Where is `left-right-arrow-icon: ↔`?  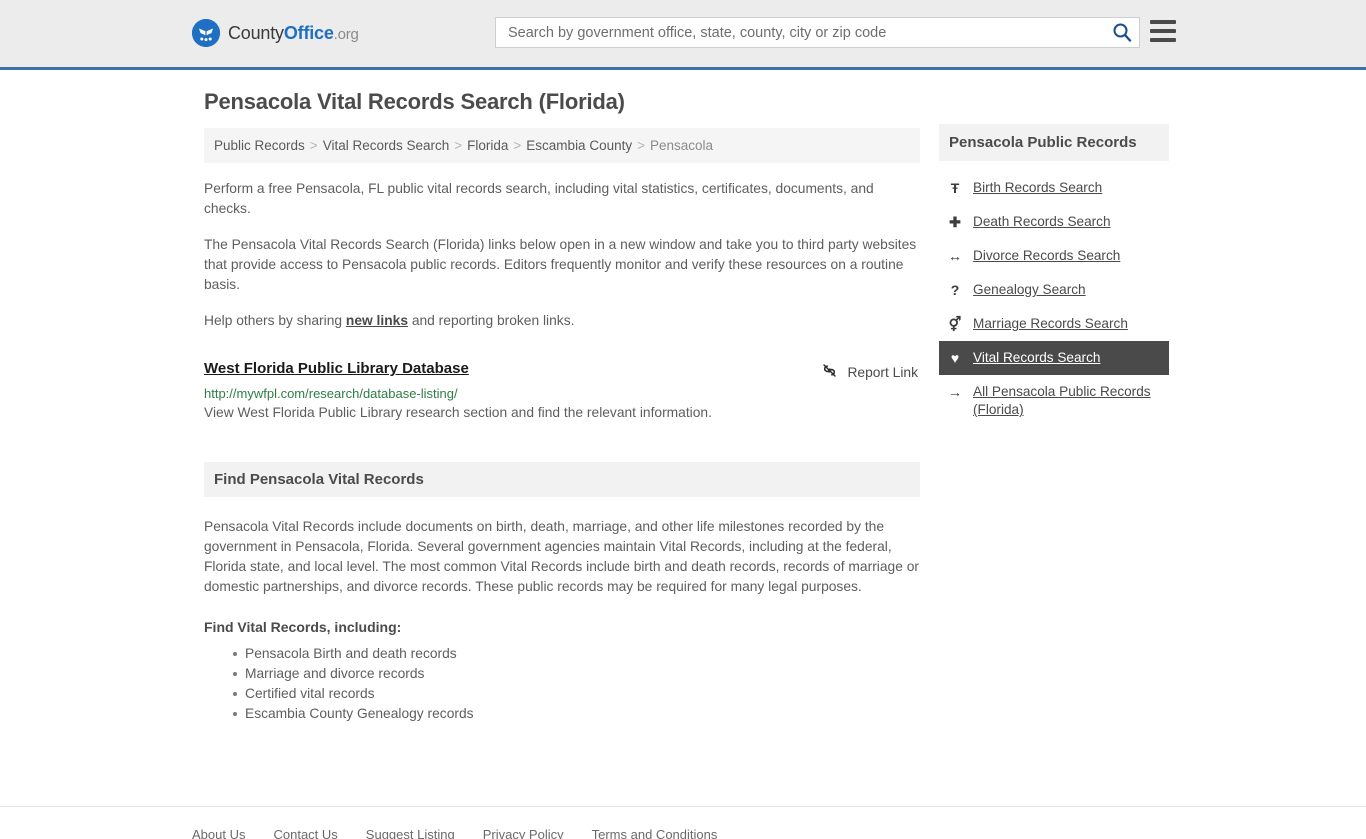 left-right-arrow-icon: ↔ is located at coordinates (955, 256).